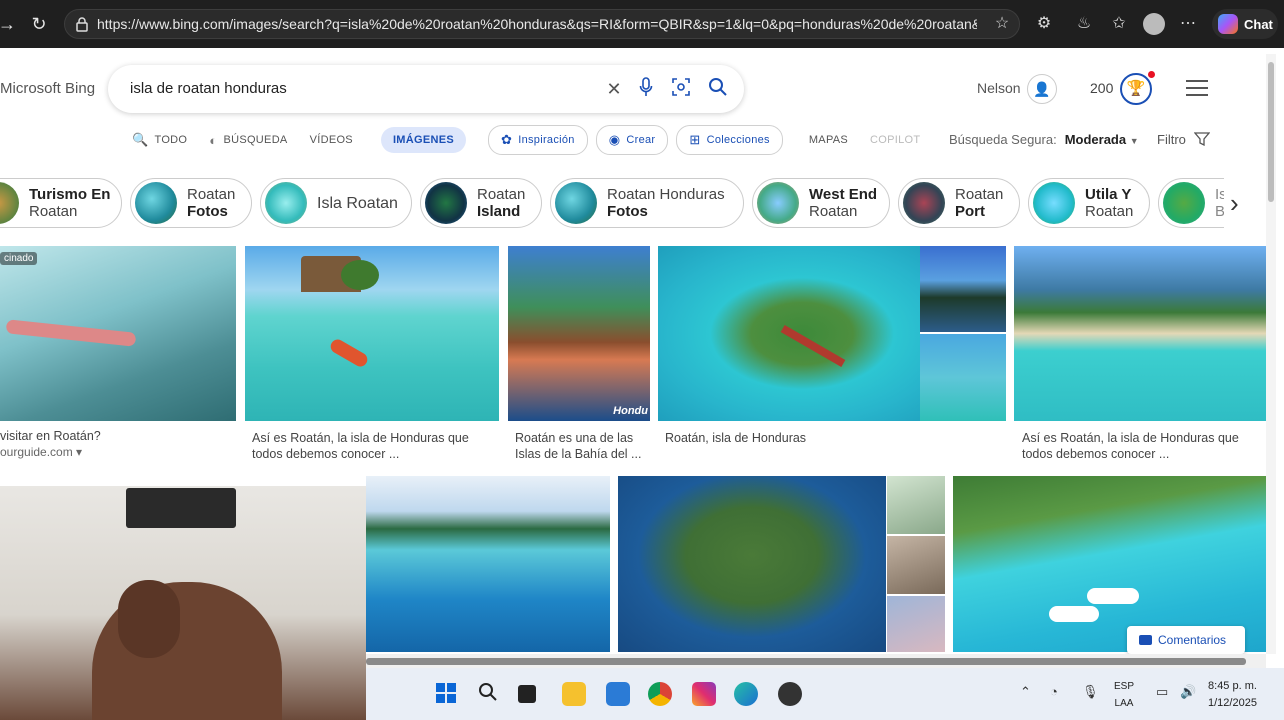 This screenshot has width=1284, height=720. Describe the element at coordinates (140, 139) in the screenshot. I see `search-icon: 🔍` at that location.